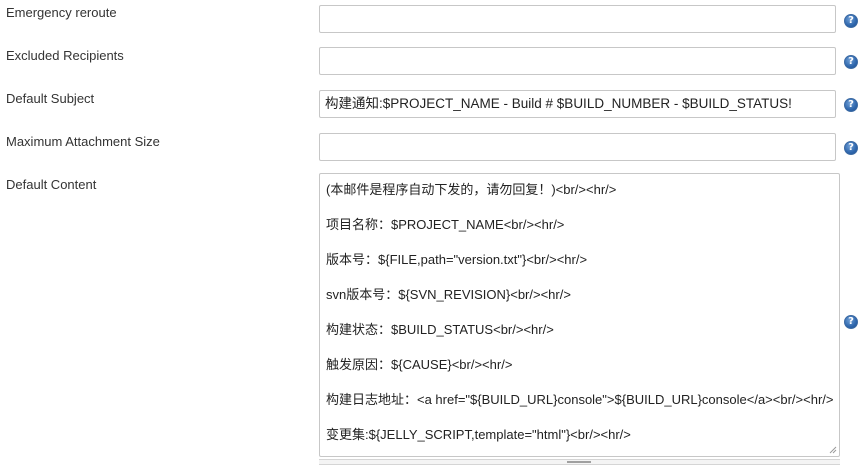 The height and width of the screenshot is (475, 865). Describe the element at coordinates (577, 147) in the screenshot. I see `maximum-attachment-size-input` at that location.